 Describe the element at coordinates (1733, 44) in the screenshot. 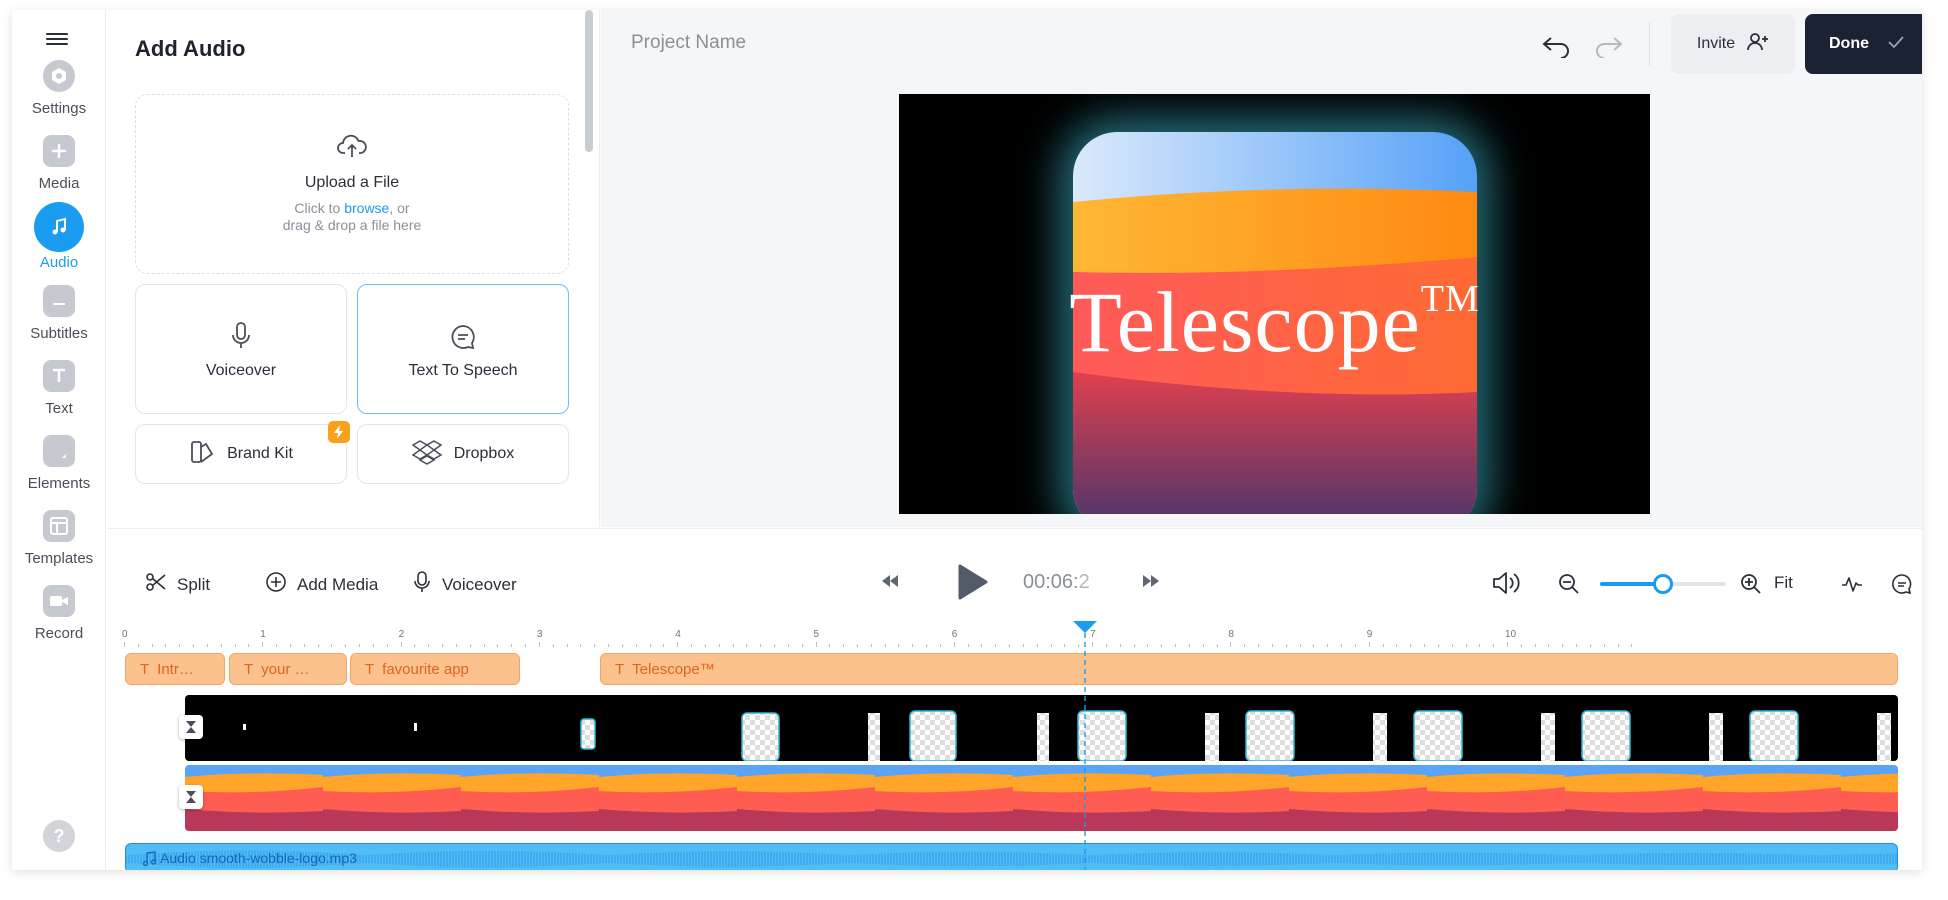

I see `invite-button: Invite` at that location.